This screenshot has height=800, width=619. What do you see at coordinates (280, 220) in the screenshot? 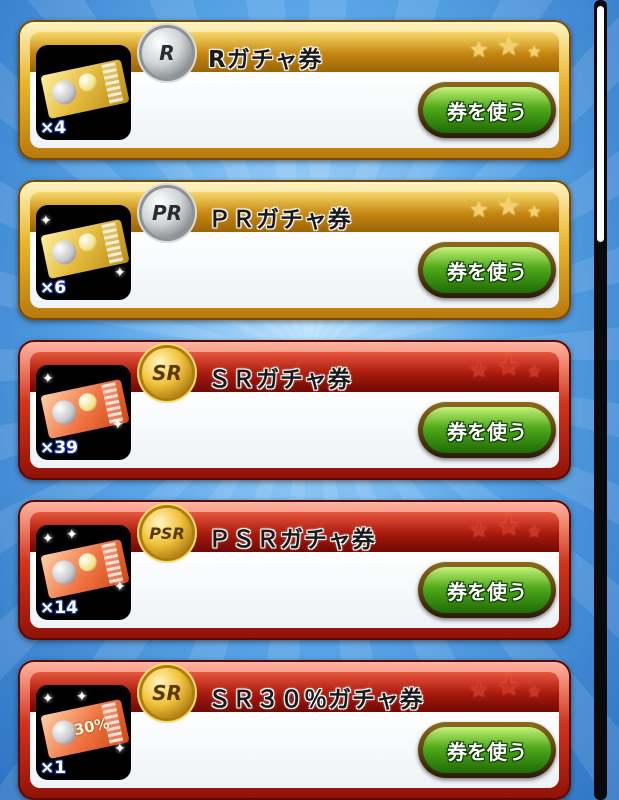
I see `ticket-title: ＰＲガチャ券` at bounding box center [280, 220].